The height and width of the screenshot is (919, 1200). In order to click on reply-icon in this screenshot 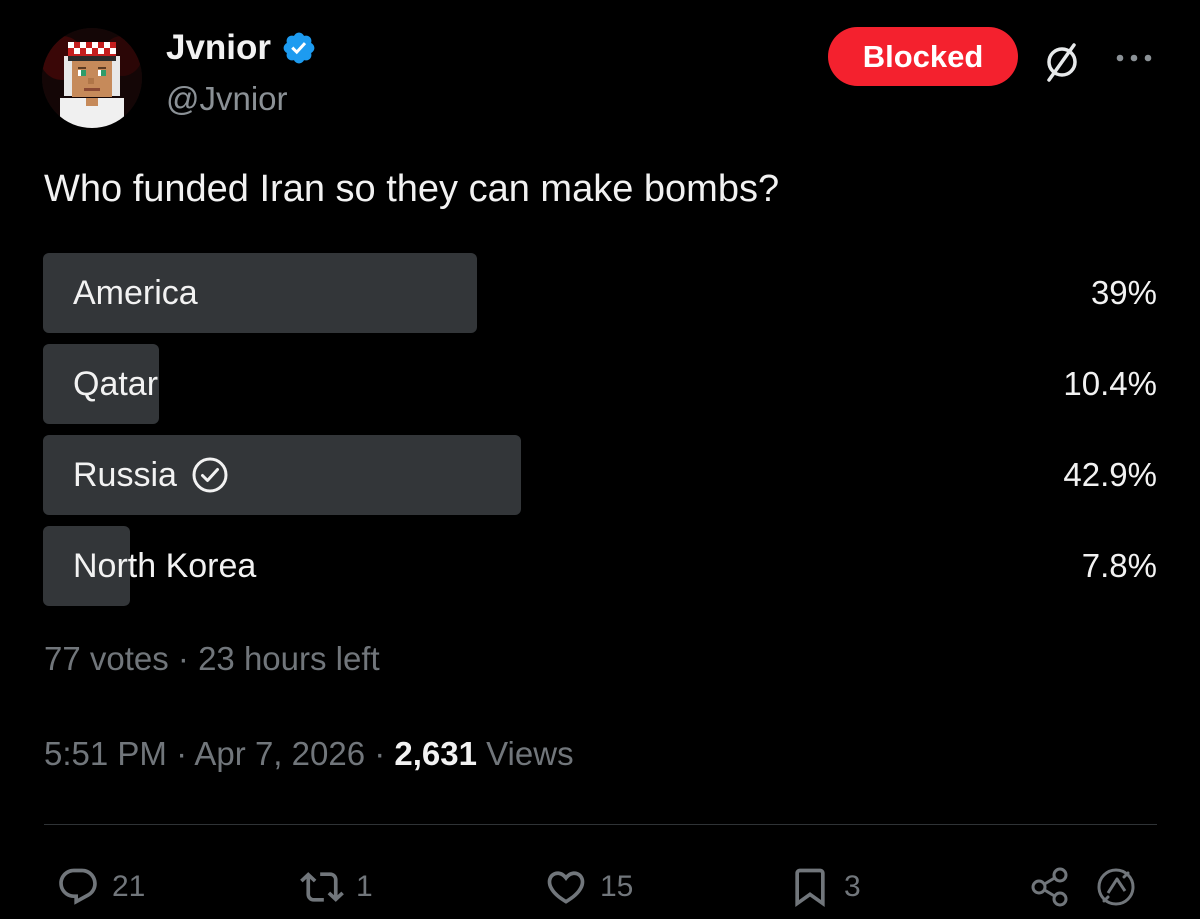, I will do `click(78, 886)`.